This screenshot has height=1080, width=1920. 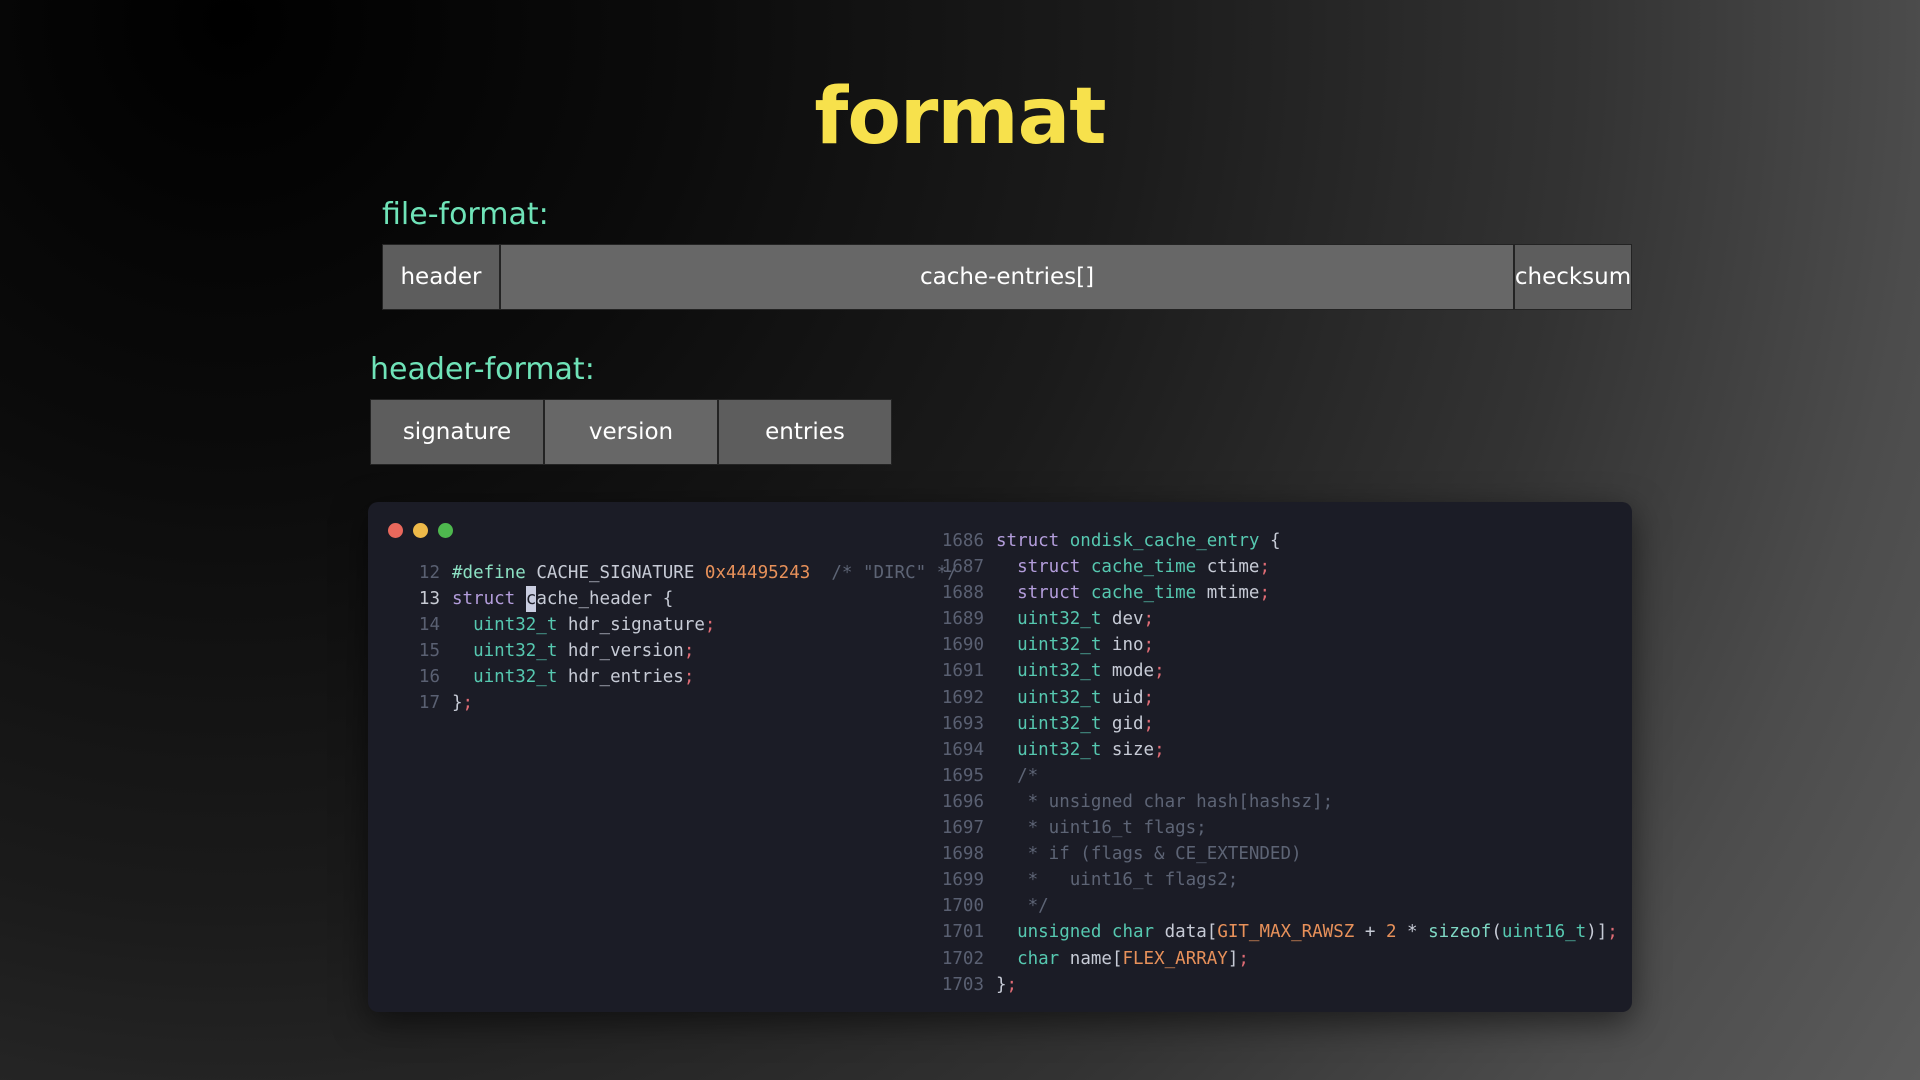 What do you see at coordinates (1278, 854) in the screenshot?
I see `code-line: 1698 * if (flags & CE_EXTENDED)` at bounding box center [1278, 854].